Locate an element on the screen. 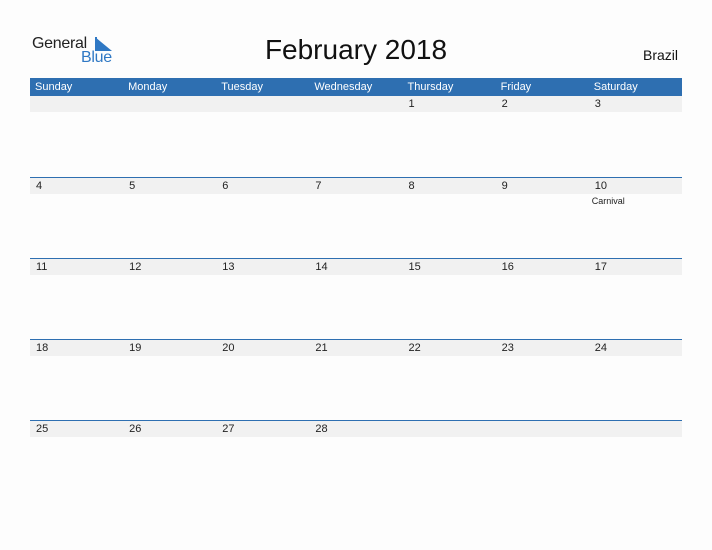 This screenshot has height=550, width=712. day-cell: 20 is located at coordinates (262, 375).